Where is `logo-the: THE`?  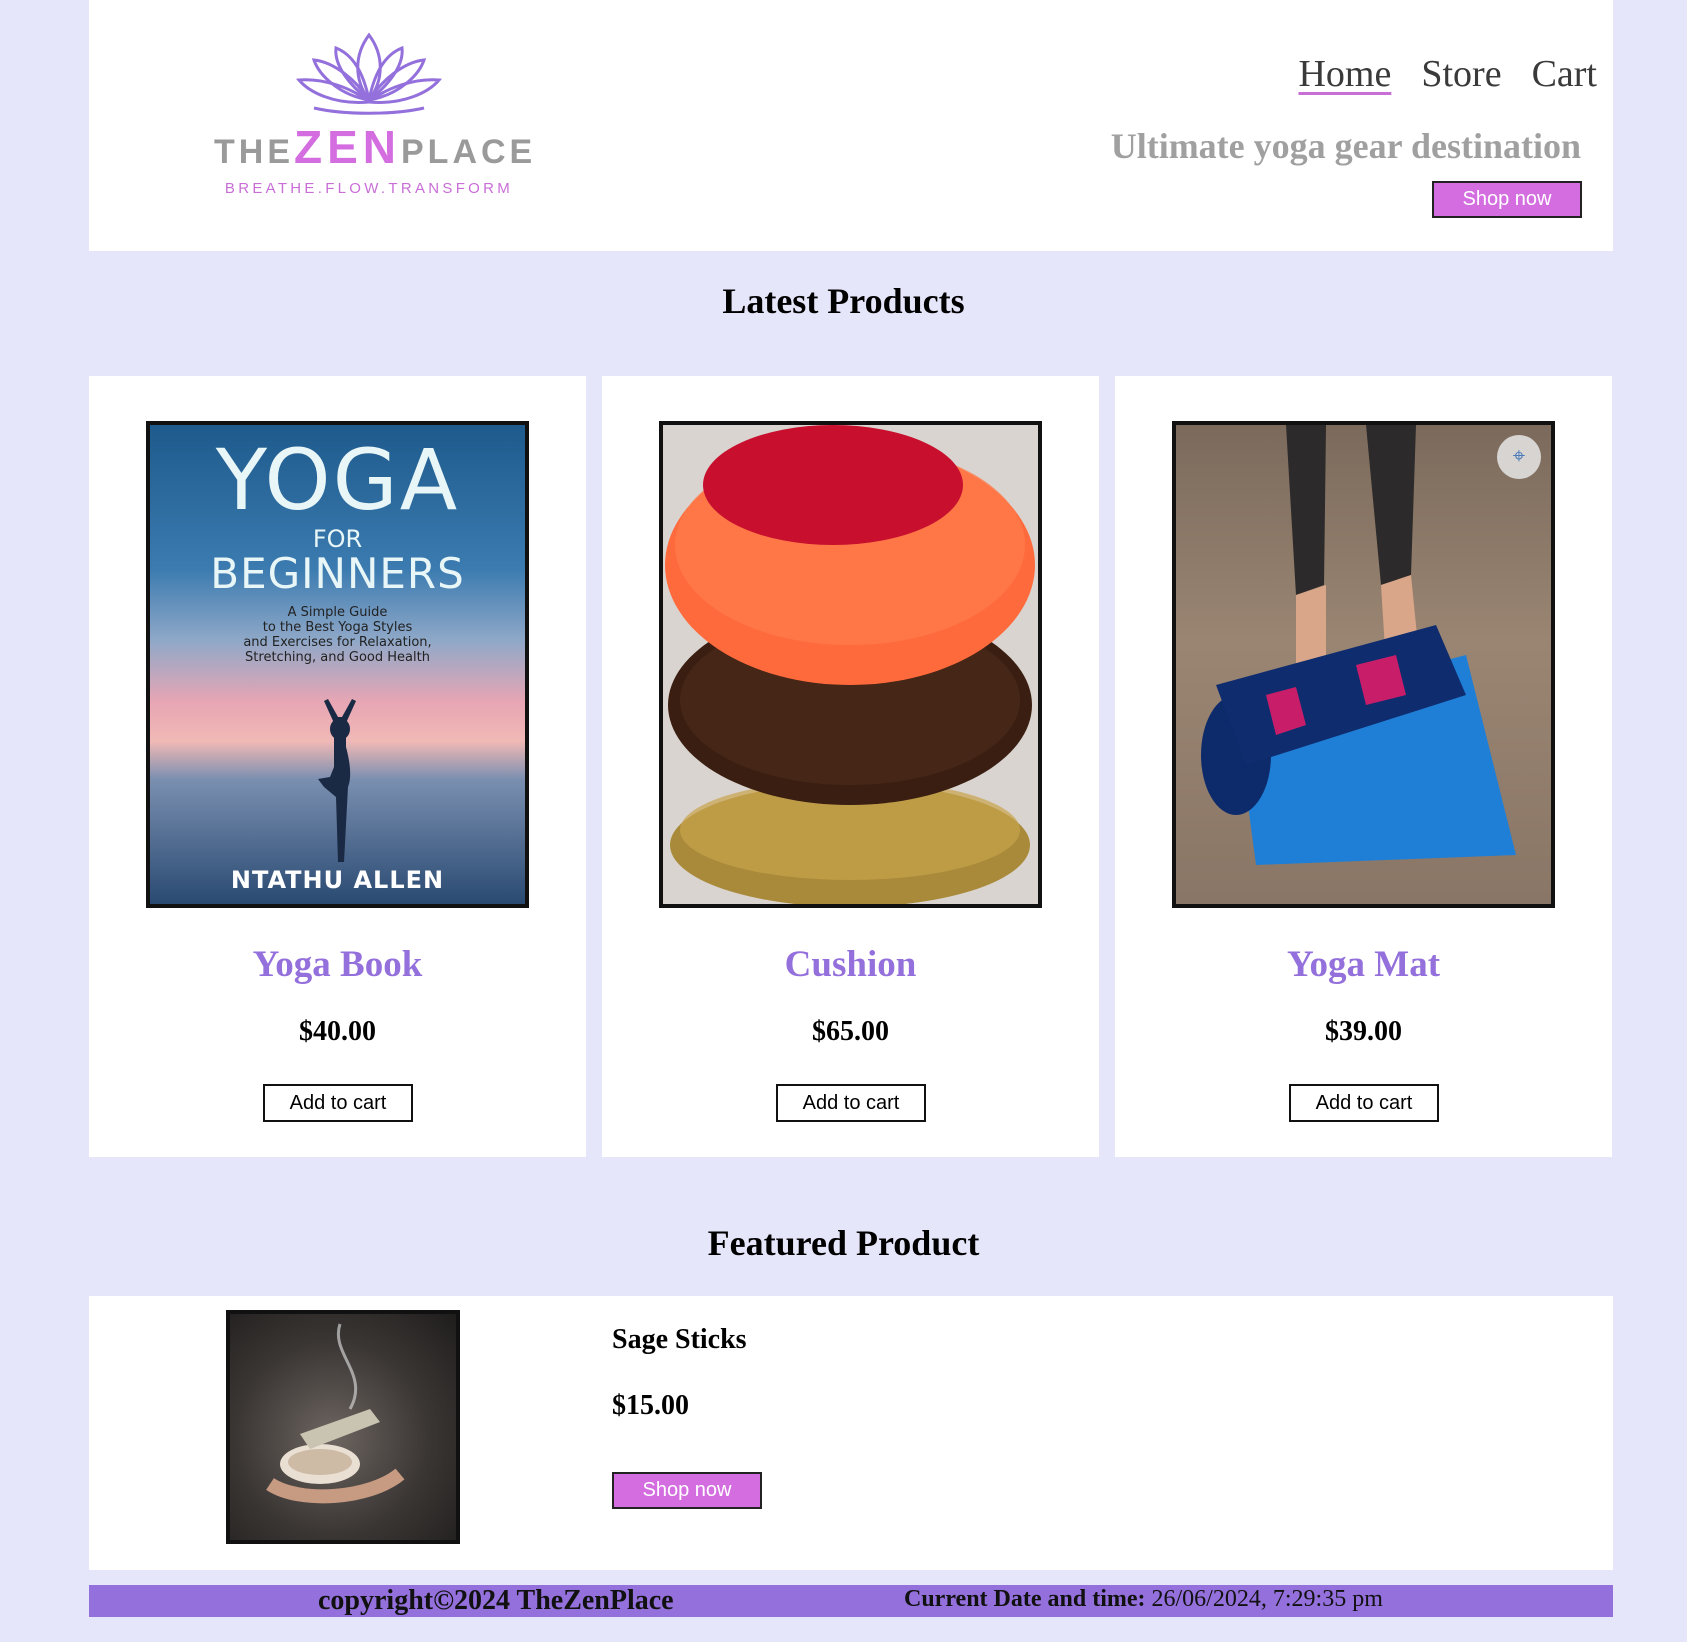
logo-the: THE is located at coordinates (254, 152).